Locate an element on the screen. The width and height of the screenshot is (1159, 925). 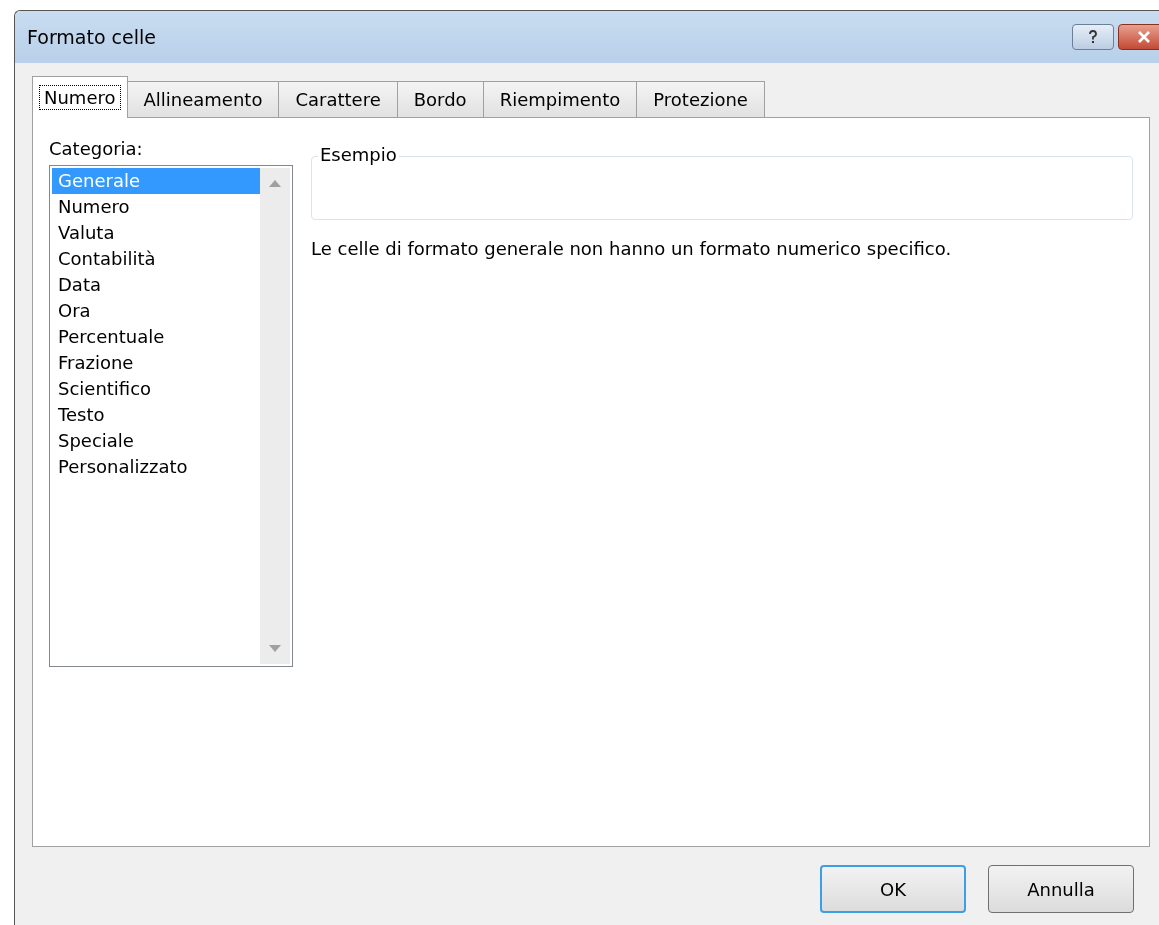
close-icon is located at coordinates (1144, 37).